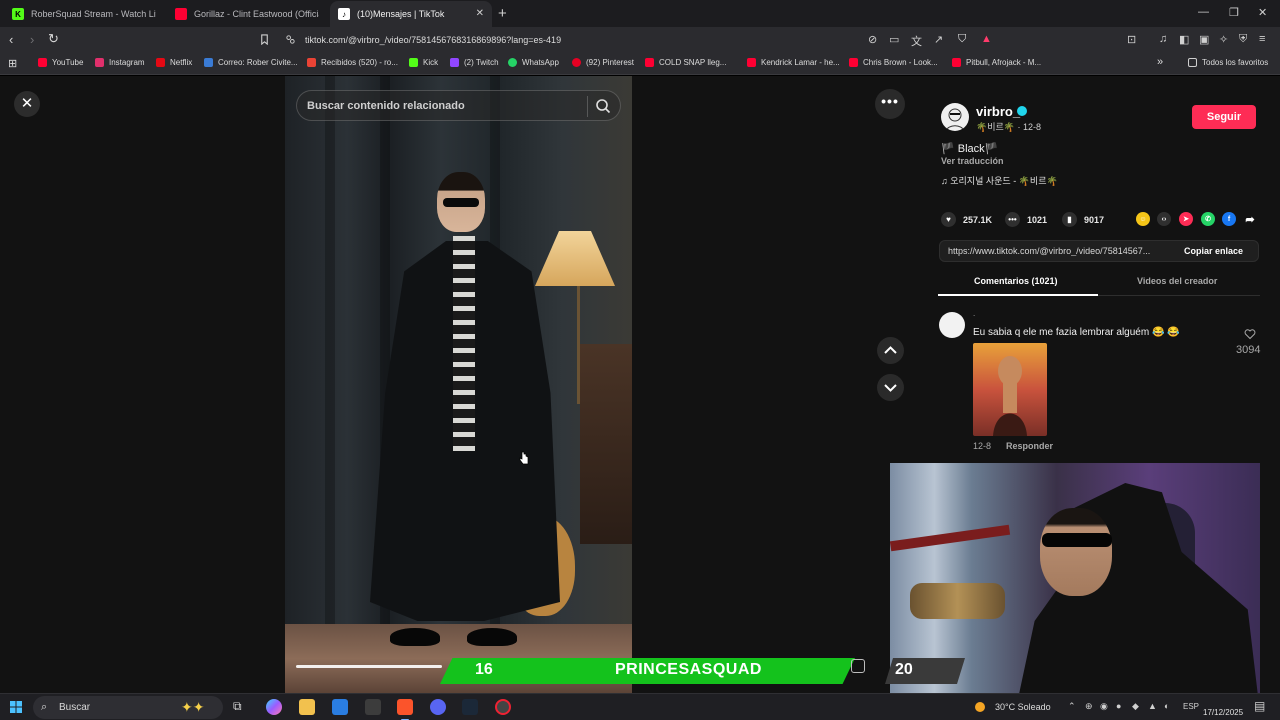 This screenshot has height=720, width=1280. What do you see at coordinates (1089, 706) in the screenshot?
I see `tray-app-icon: ⊕` at bounding box center [1089, 706].